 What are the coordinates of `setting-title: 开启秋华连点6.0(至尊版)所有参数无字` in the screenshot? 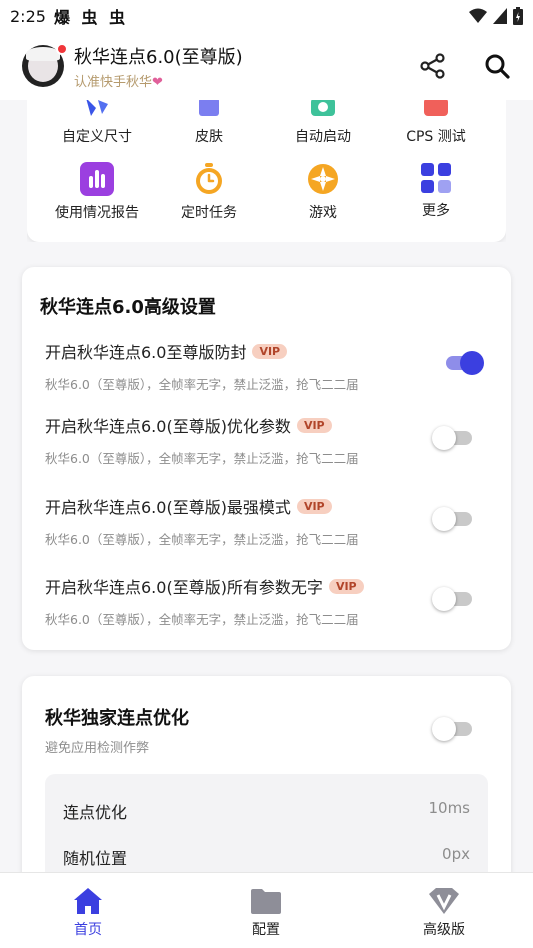 It's located at (184, 587).